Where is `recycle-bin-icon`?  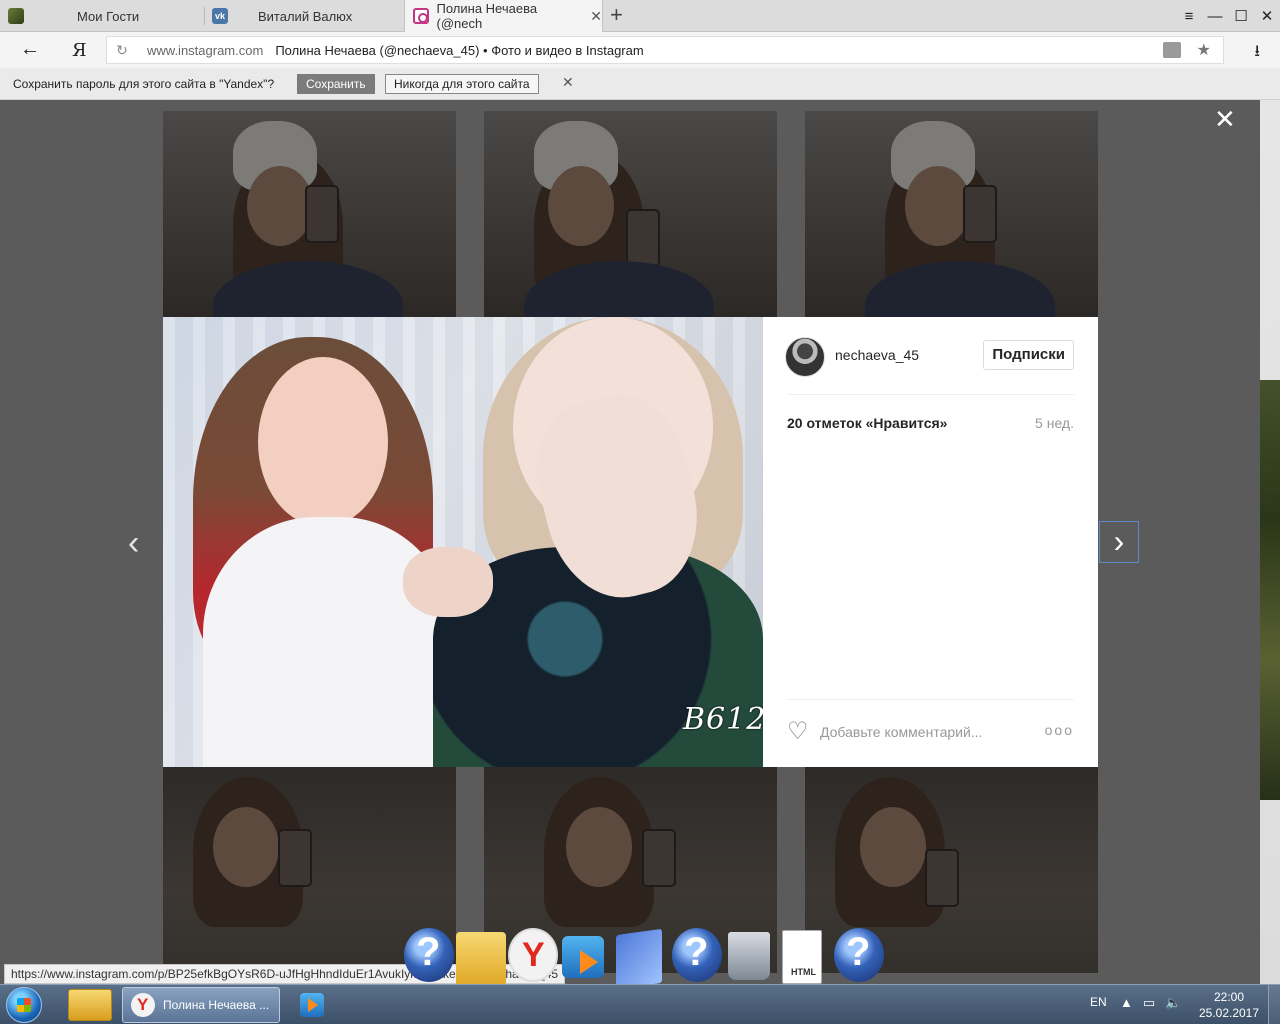 recycle-bin-icon is located at coordinates (749, 956).